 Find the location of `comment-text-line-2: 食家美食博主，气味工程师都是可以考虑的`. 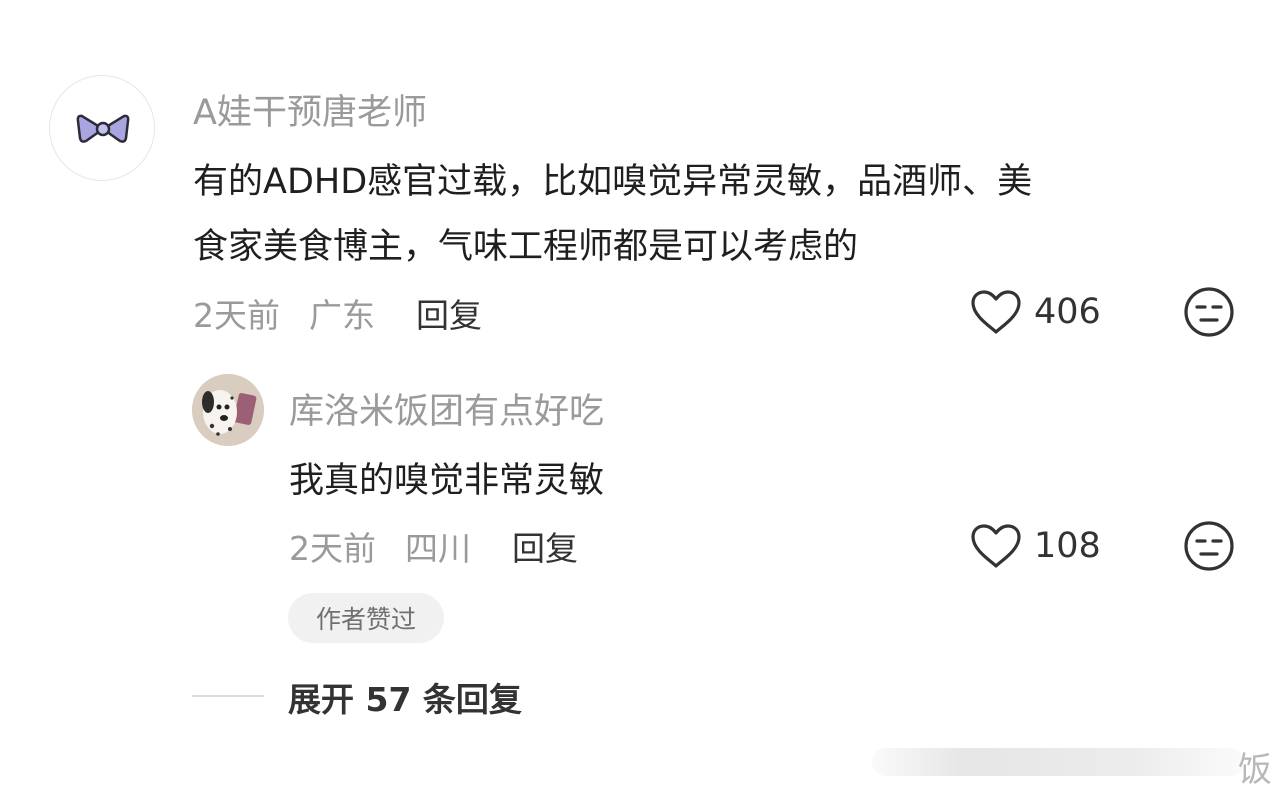

comment-text-line-2: 食家美食博主，气味工程师都是可以考虑的 is located at coordinates (526, 247).